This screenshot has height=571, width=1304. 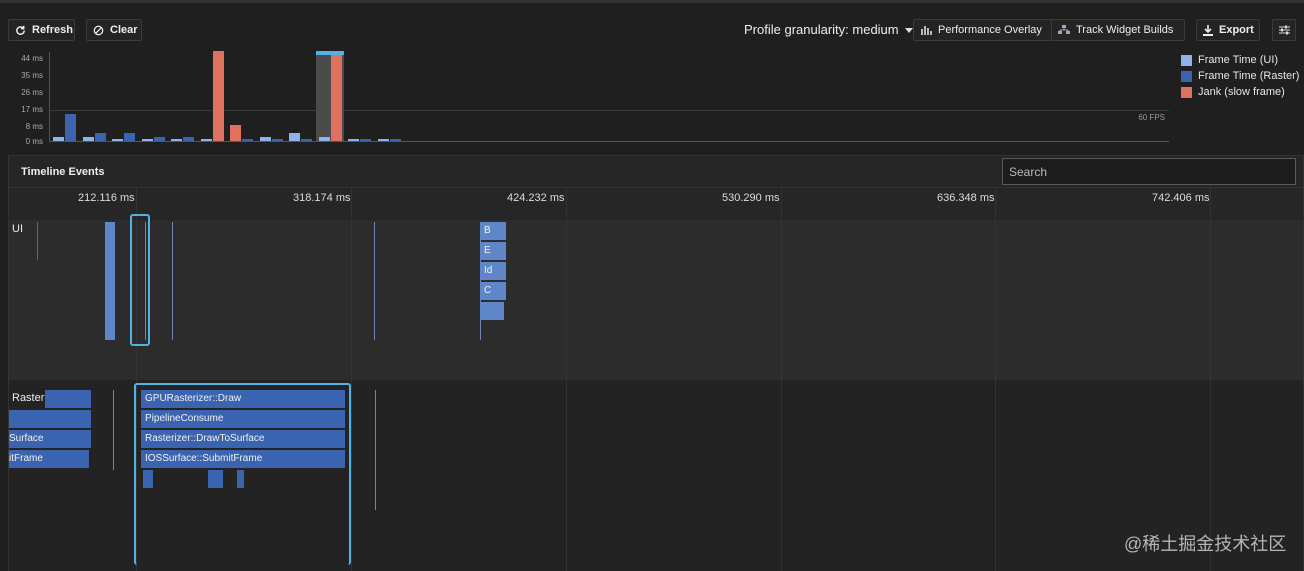 I want to click on refresh-icon, so click(x=20, y=30).